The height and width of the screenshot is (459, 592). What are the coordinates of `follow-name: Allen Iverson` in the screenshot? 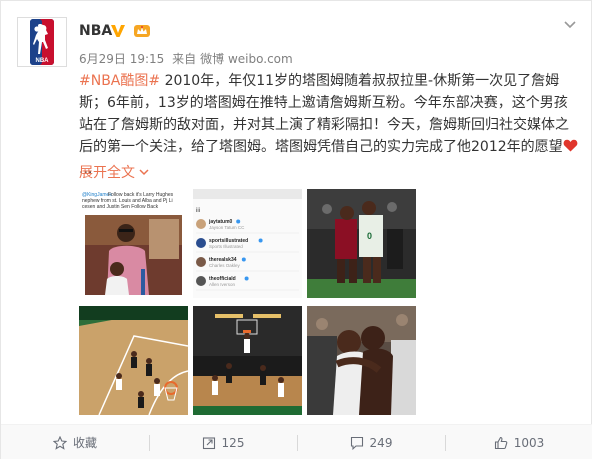 It's located at (222, 284).